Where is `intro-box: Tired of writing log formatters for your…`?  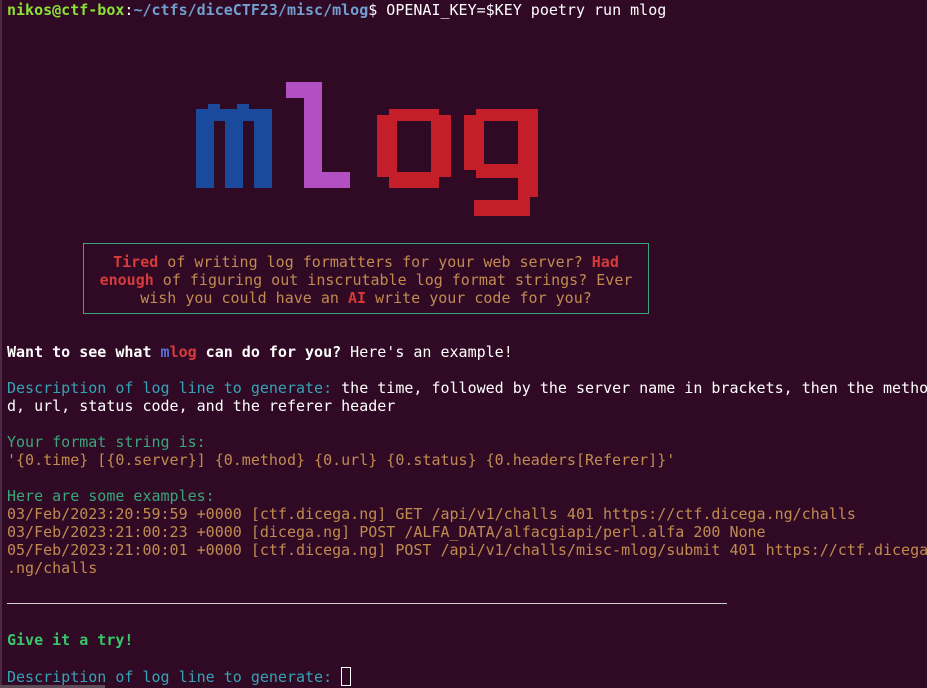 intro-box: Tired of writing log formatters for your… is located at coordinates (366, 278).